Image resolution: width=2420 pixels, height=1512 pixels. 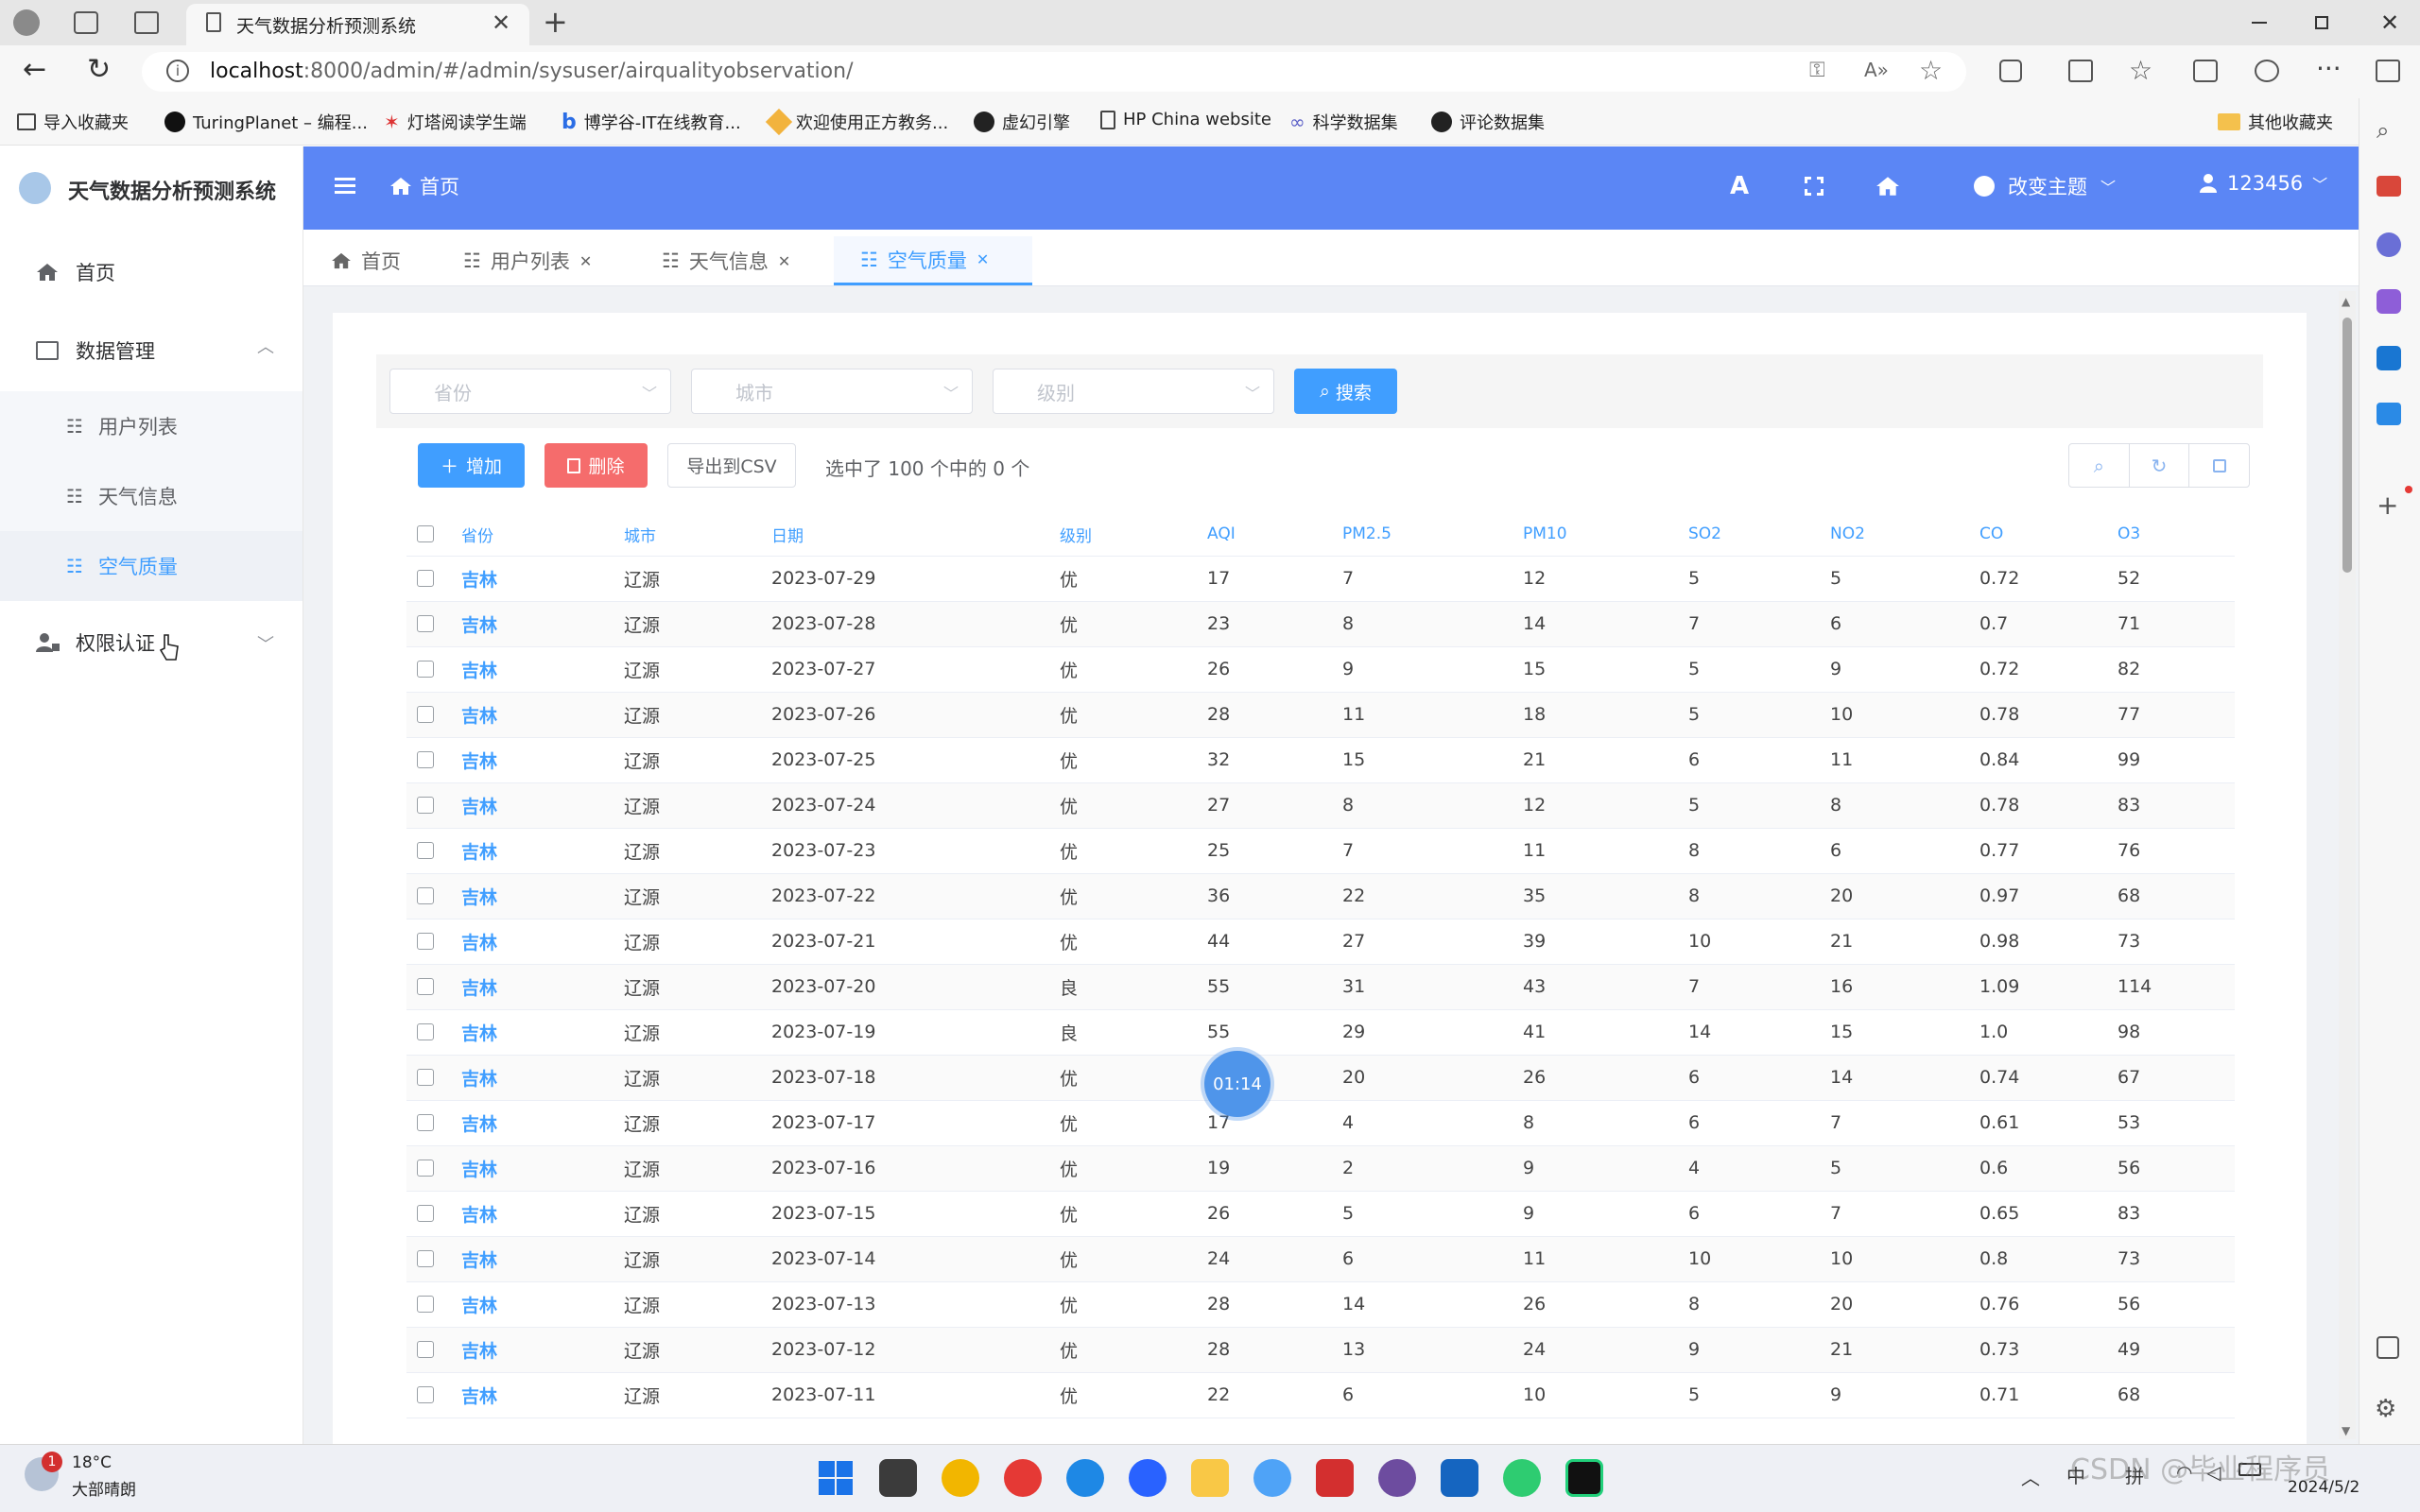 I want to click on other-bookmarks: 其他收藏夹, so click(x=2275, y=122).